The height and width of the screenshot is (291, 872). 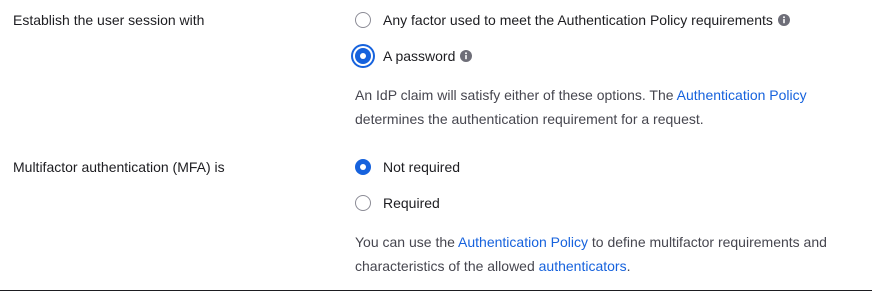 I want to click on session-option-password: A password, so click(x=414, y=56).